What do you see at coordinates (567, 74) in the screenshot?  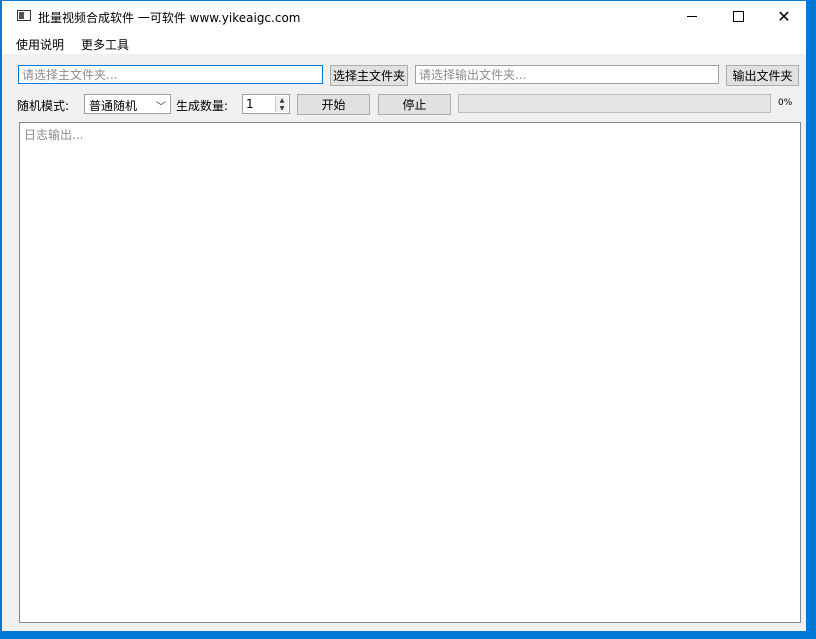 I see `output-folder-input` at bounding box center [567, 74].